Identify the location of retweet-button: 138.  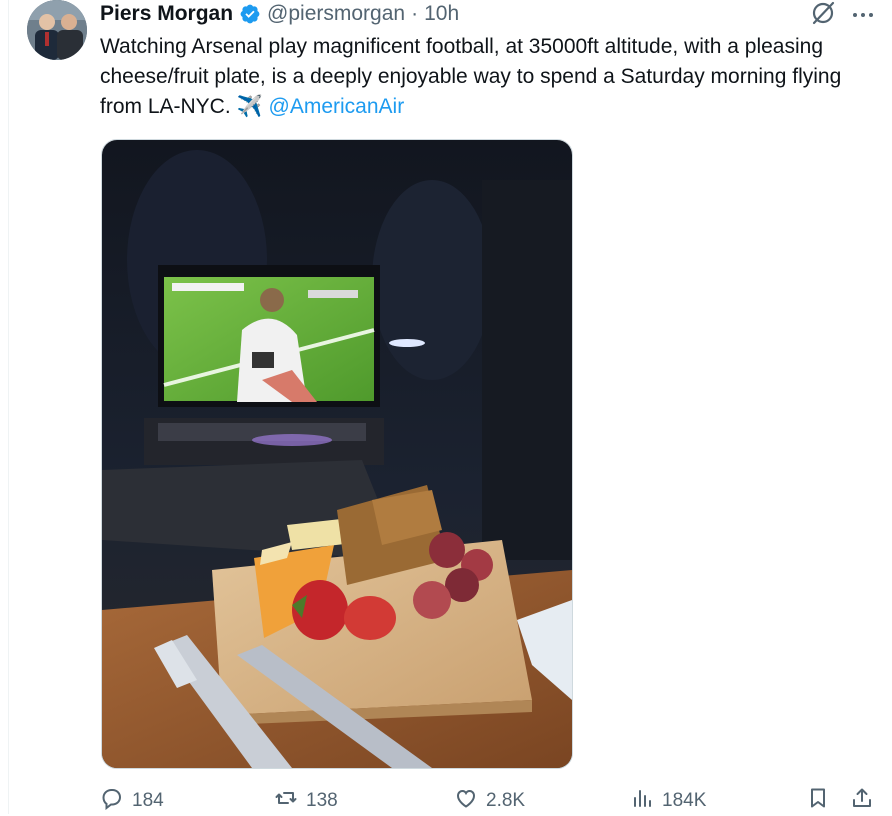
(306, 801).